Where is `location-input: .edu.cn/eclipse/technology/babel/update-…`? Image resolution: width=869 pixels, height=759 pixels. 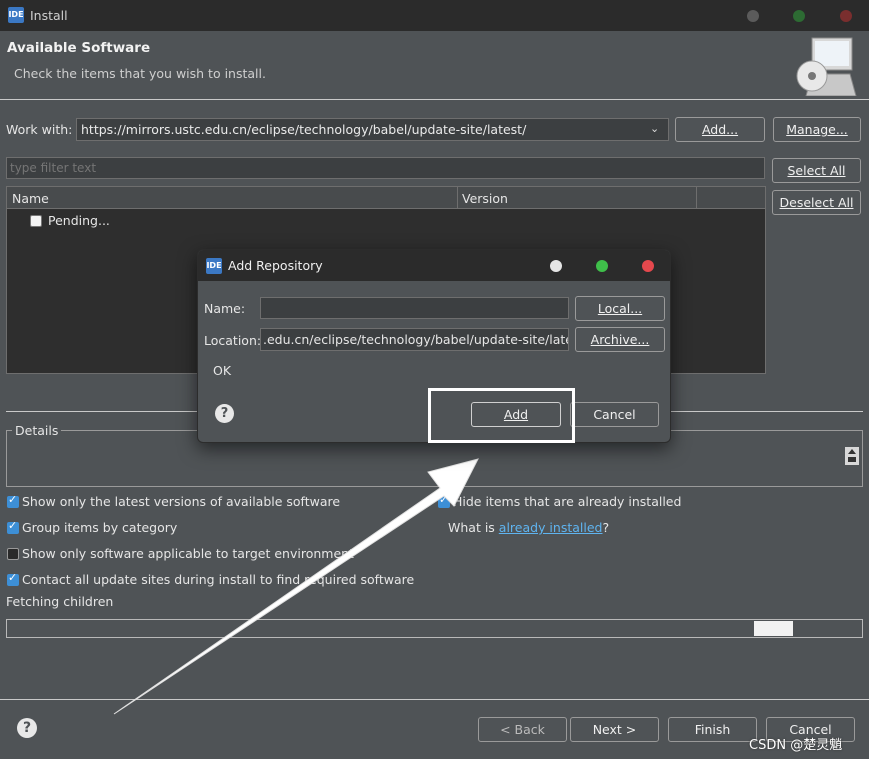 location-input: .edu.cn/eclipse/technology/babel/update-… is located at coordinates (414, 339).